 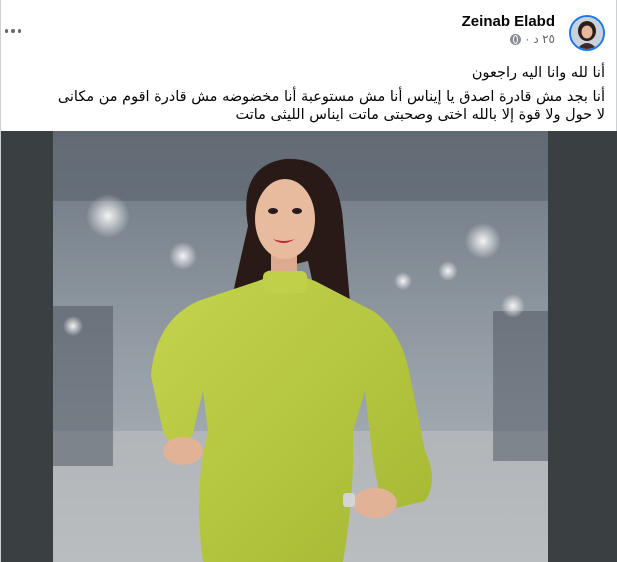 I want to click on more-options-icon, so click(x=13, y=31).